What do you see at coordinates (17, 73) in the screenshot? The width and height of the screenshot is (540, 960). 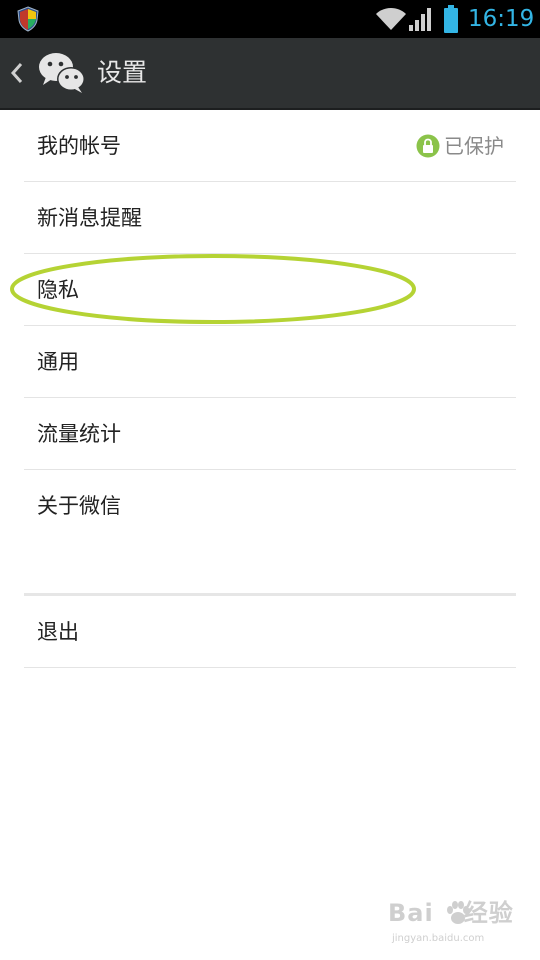 I see `chevron-left-icon` at bounding box center [17, 73].